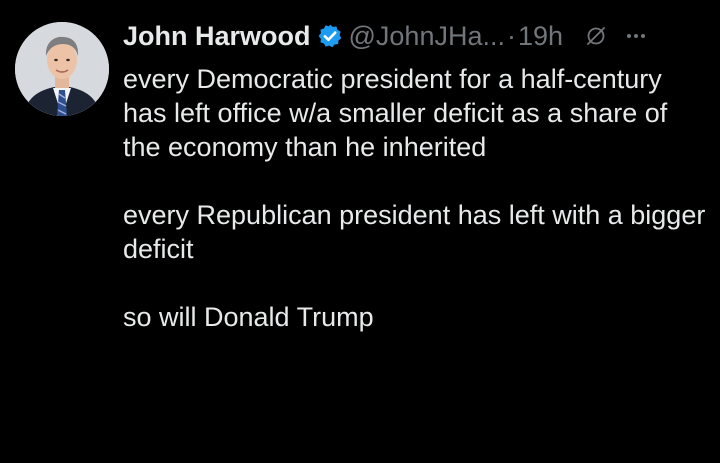  Describe the element at coordinates (540, 36) in the screenshot. I see `timestamp: 19h` at that location.